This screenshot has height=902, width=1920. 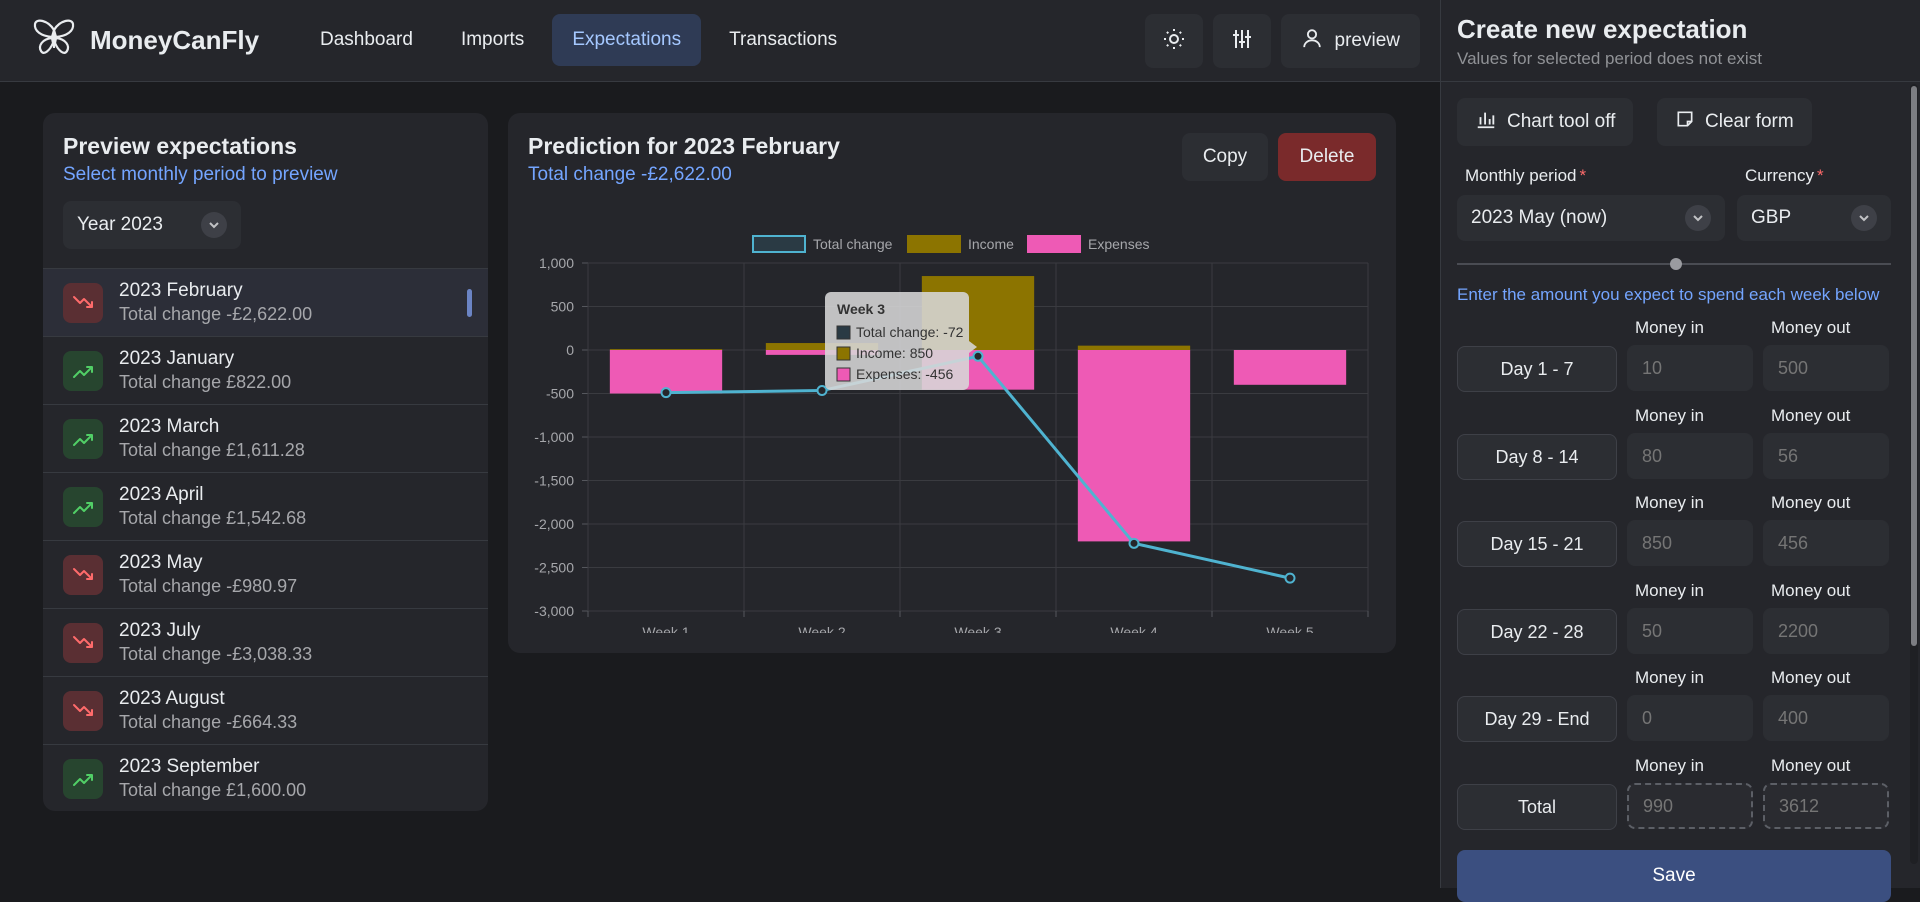 What do you see at coordinates (1685, 122) in the screenshot?
I see `note-icon` at bounding box center [1685, 122].